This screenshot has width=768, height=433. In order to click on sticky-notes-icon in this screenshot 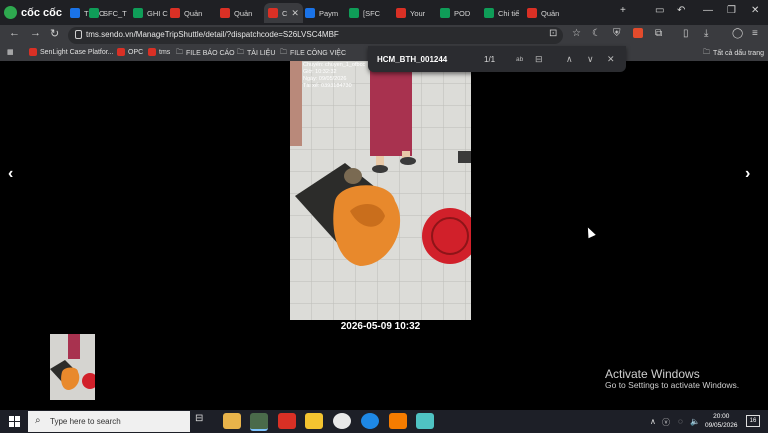, I will do `click(314, 421)`.